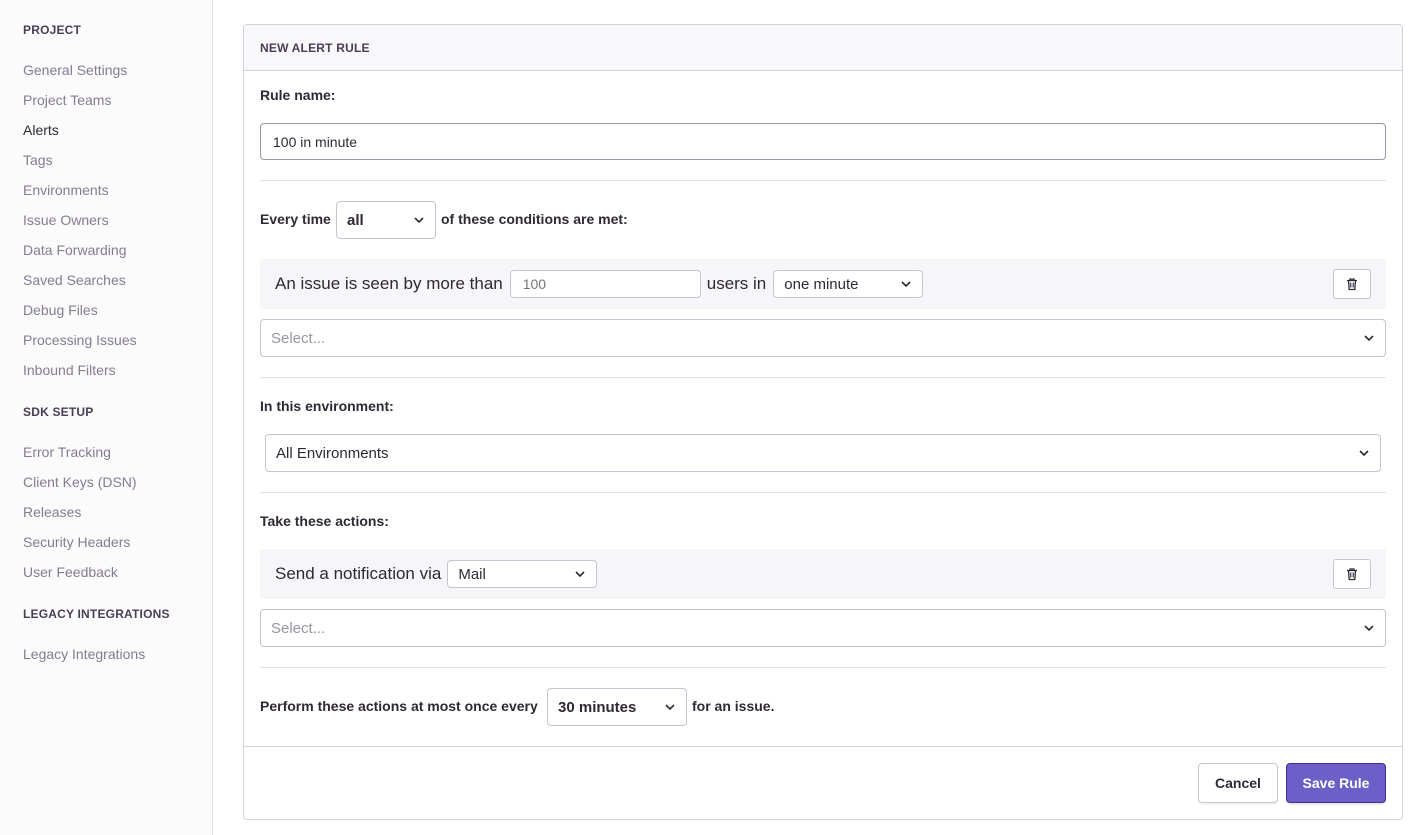 The height and width of the screenshot is (835, 1423). I want to click on sidebar-item-inbound-filters: Inbound Filters, so click(69, 370).